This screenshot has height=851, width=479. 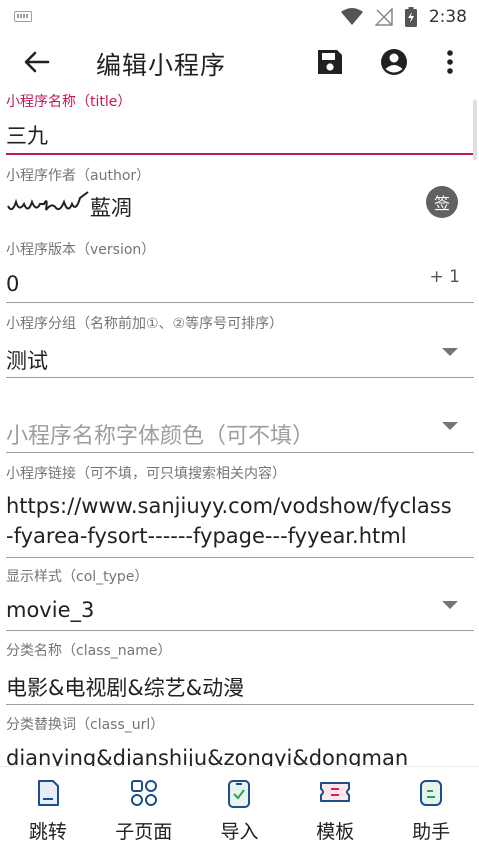 What do you see at coordinates (48, 809) in the screenshot?
I see `nav-jump: 跳转` at bounding box center [48, 809].